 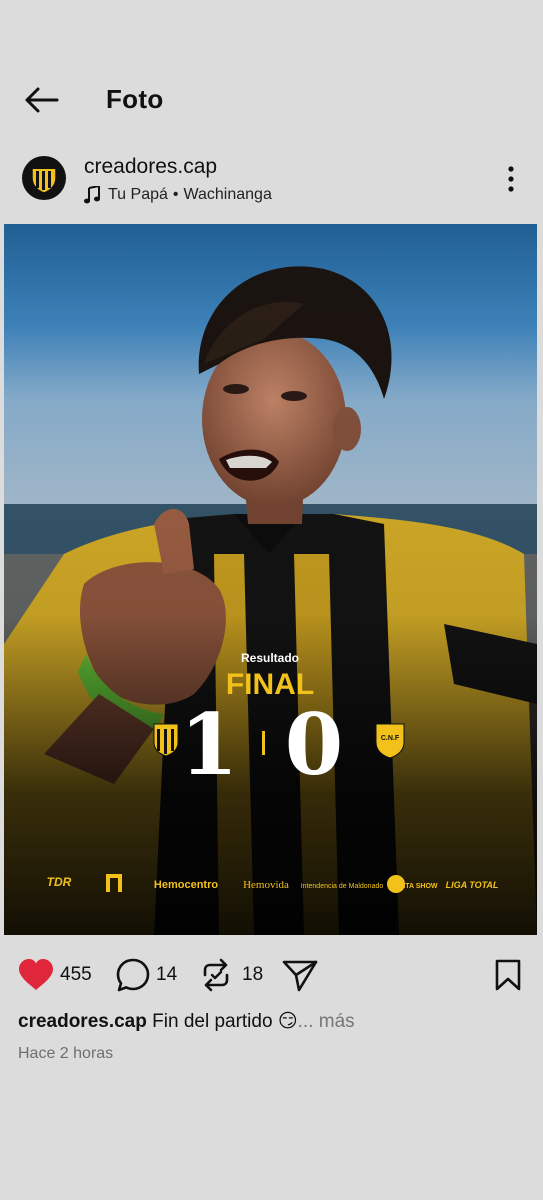 I want to click on save-button, so click(x=508, y=975).